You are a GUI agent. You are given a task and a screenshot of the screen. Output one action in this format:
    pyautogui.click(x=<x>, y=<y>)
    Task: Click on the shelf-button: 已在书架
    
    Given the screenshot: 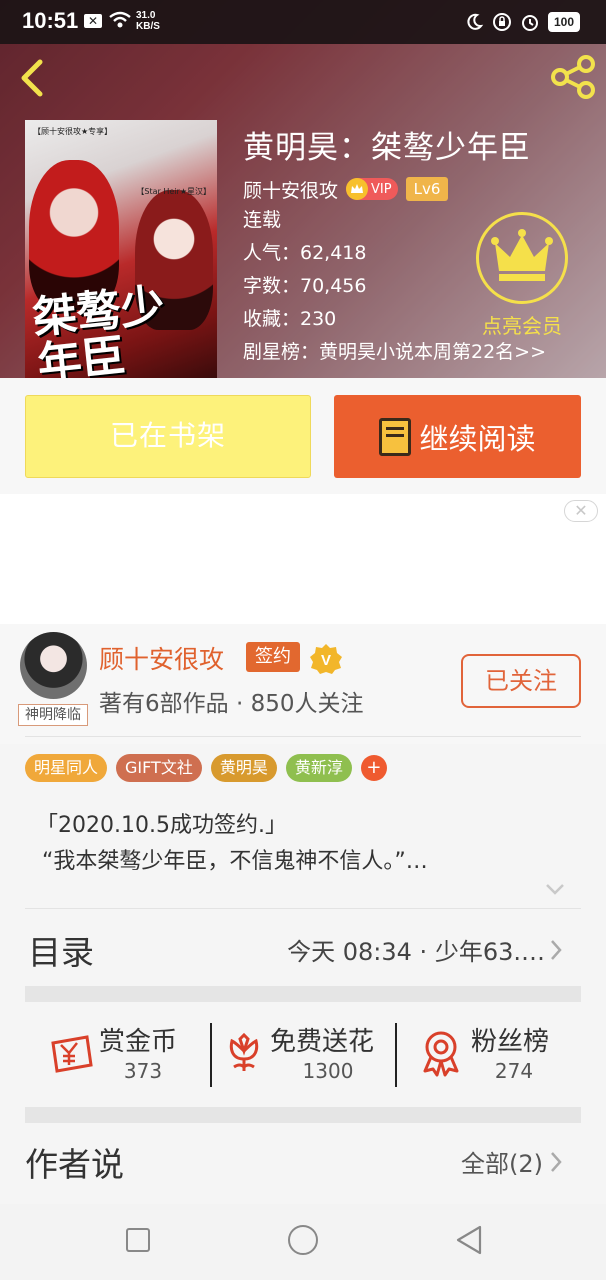 What is the action you would take?
    pyautogui.click(x=168, y=436)
    